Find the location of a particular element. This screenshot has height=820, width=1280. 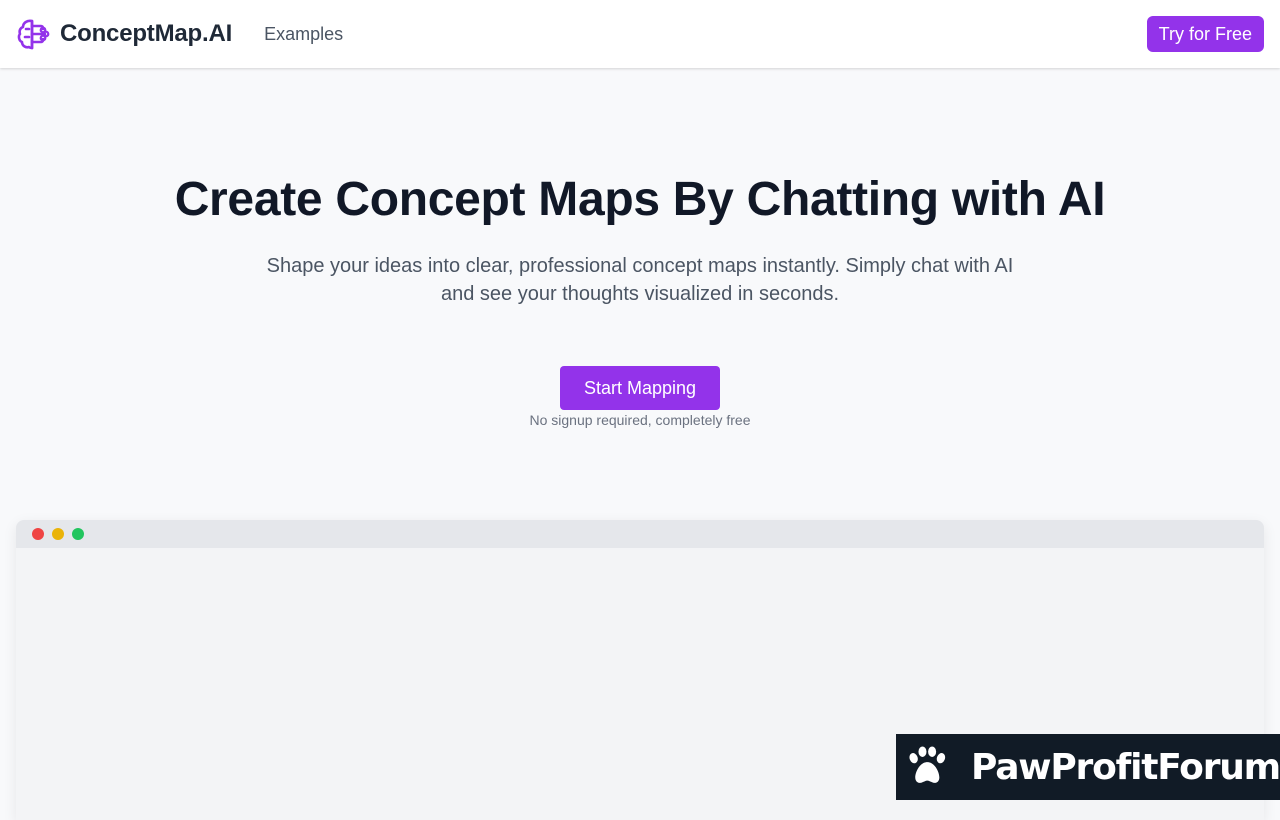

brand-link: ConceptMap.AI is located at coordinates (124, 34).